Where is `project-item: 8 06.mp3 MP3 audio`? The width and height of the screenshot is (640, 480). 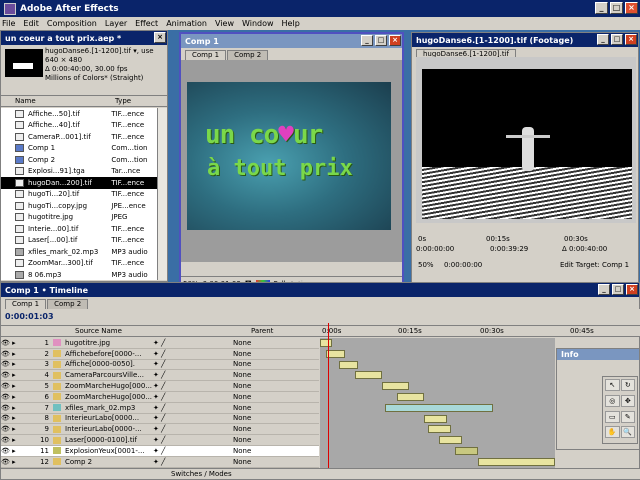 project-item: 8 06.mp3 MP3 audio is located at coordinates (79, 274).